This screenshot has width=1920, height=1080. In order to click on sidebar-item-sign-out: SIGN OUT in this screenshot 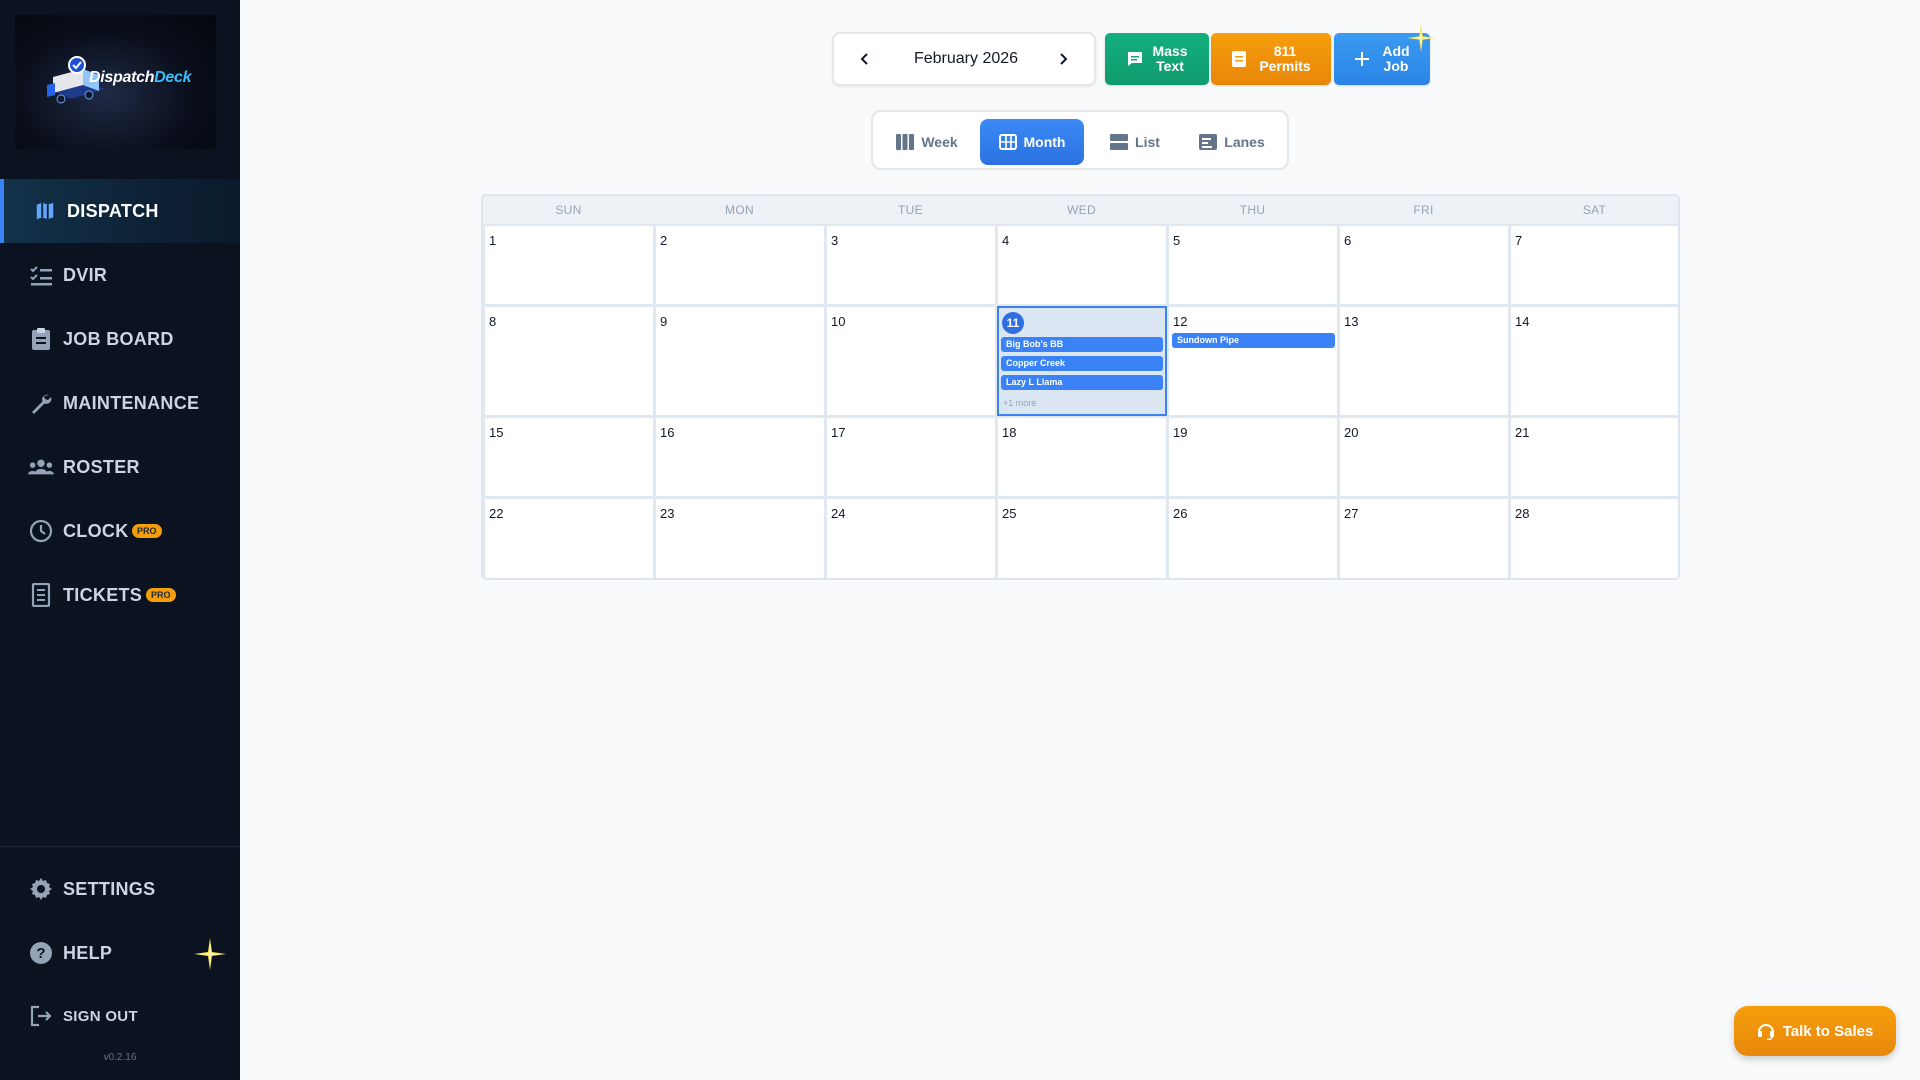, I will do `click(120, 1016)`.